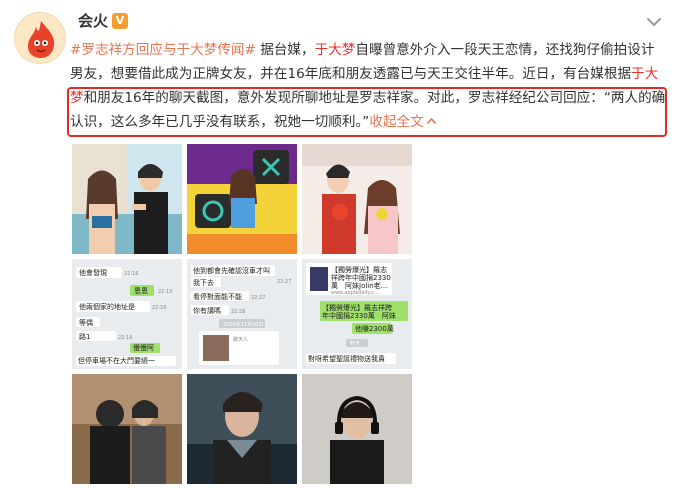  I want to click on fire-mascot-icon, so click(40, 38).